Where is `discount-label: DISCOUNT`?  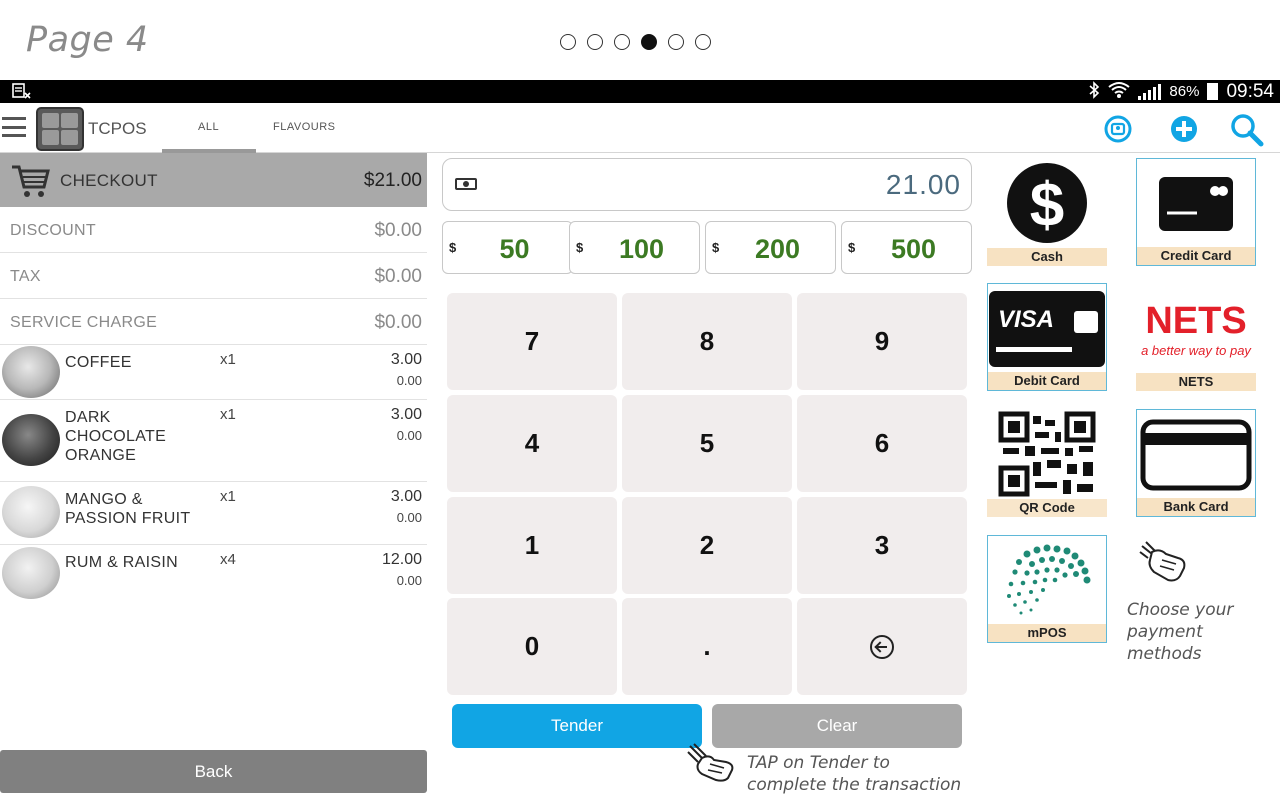
discount-label: DISCOUNT is located at coordinates (53, 230).